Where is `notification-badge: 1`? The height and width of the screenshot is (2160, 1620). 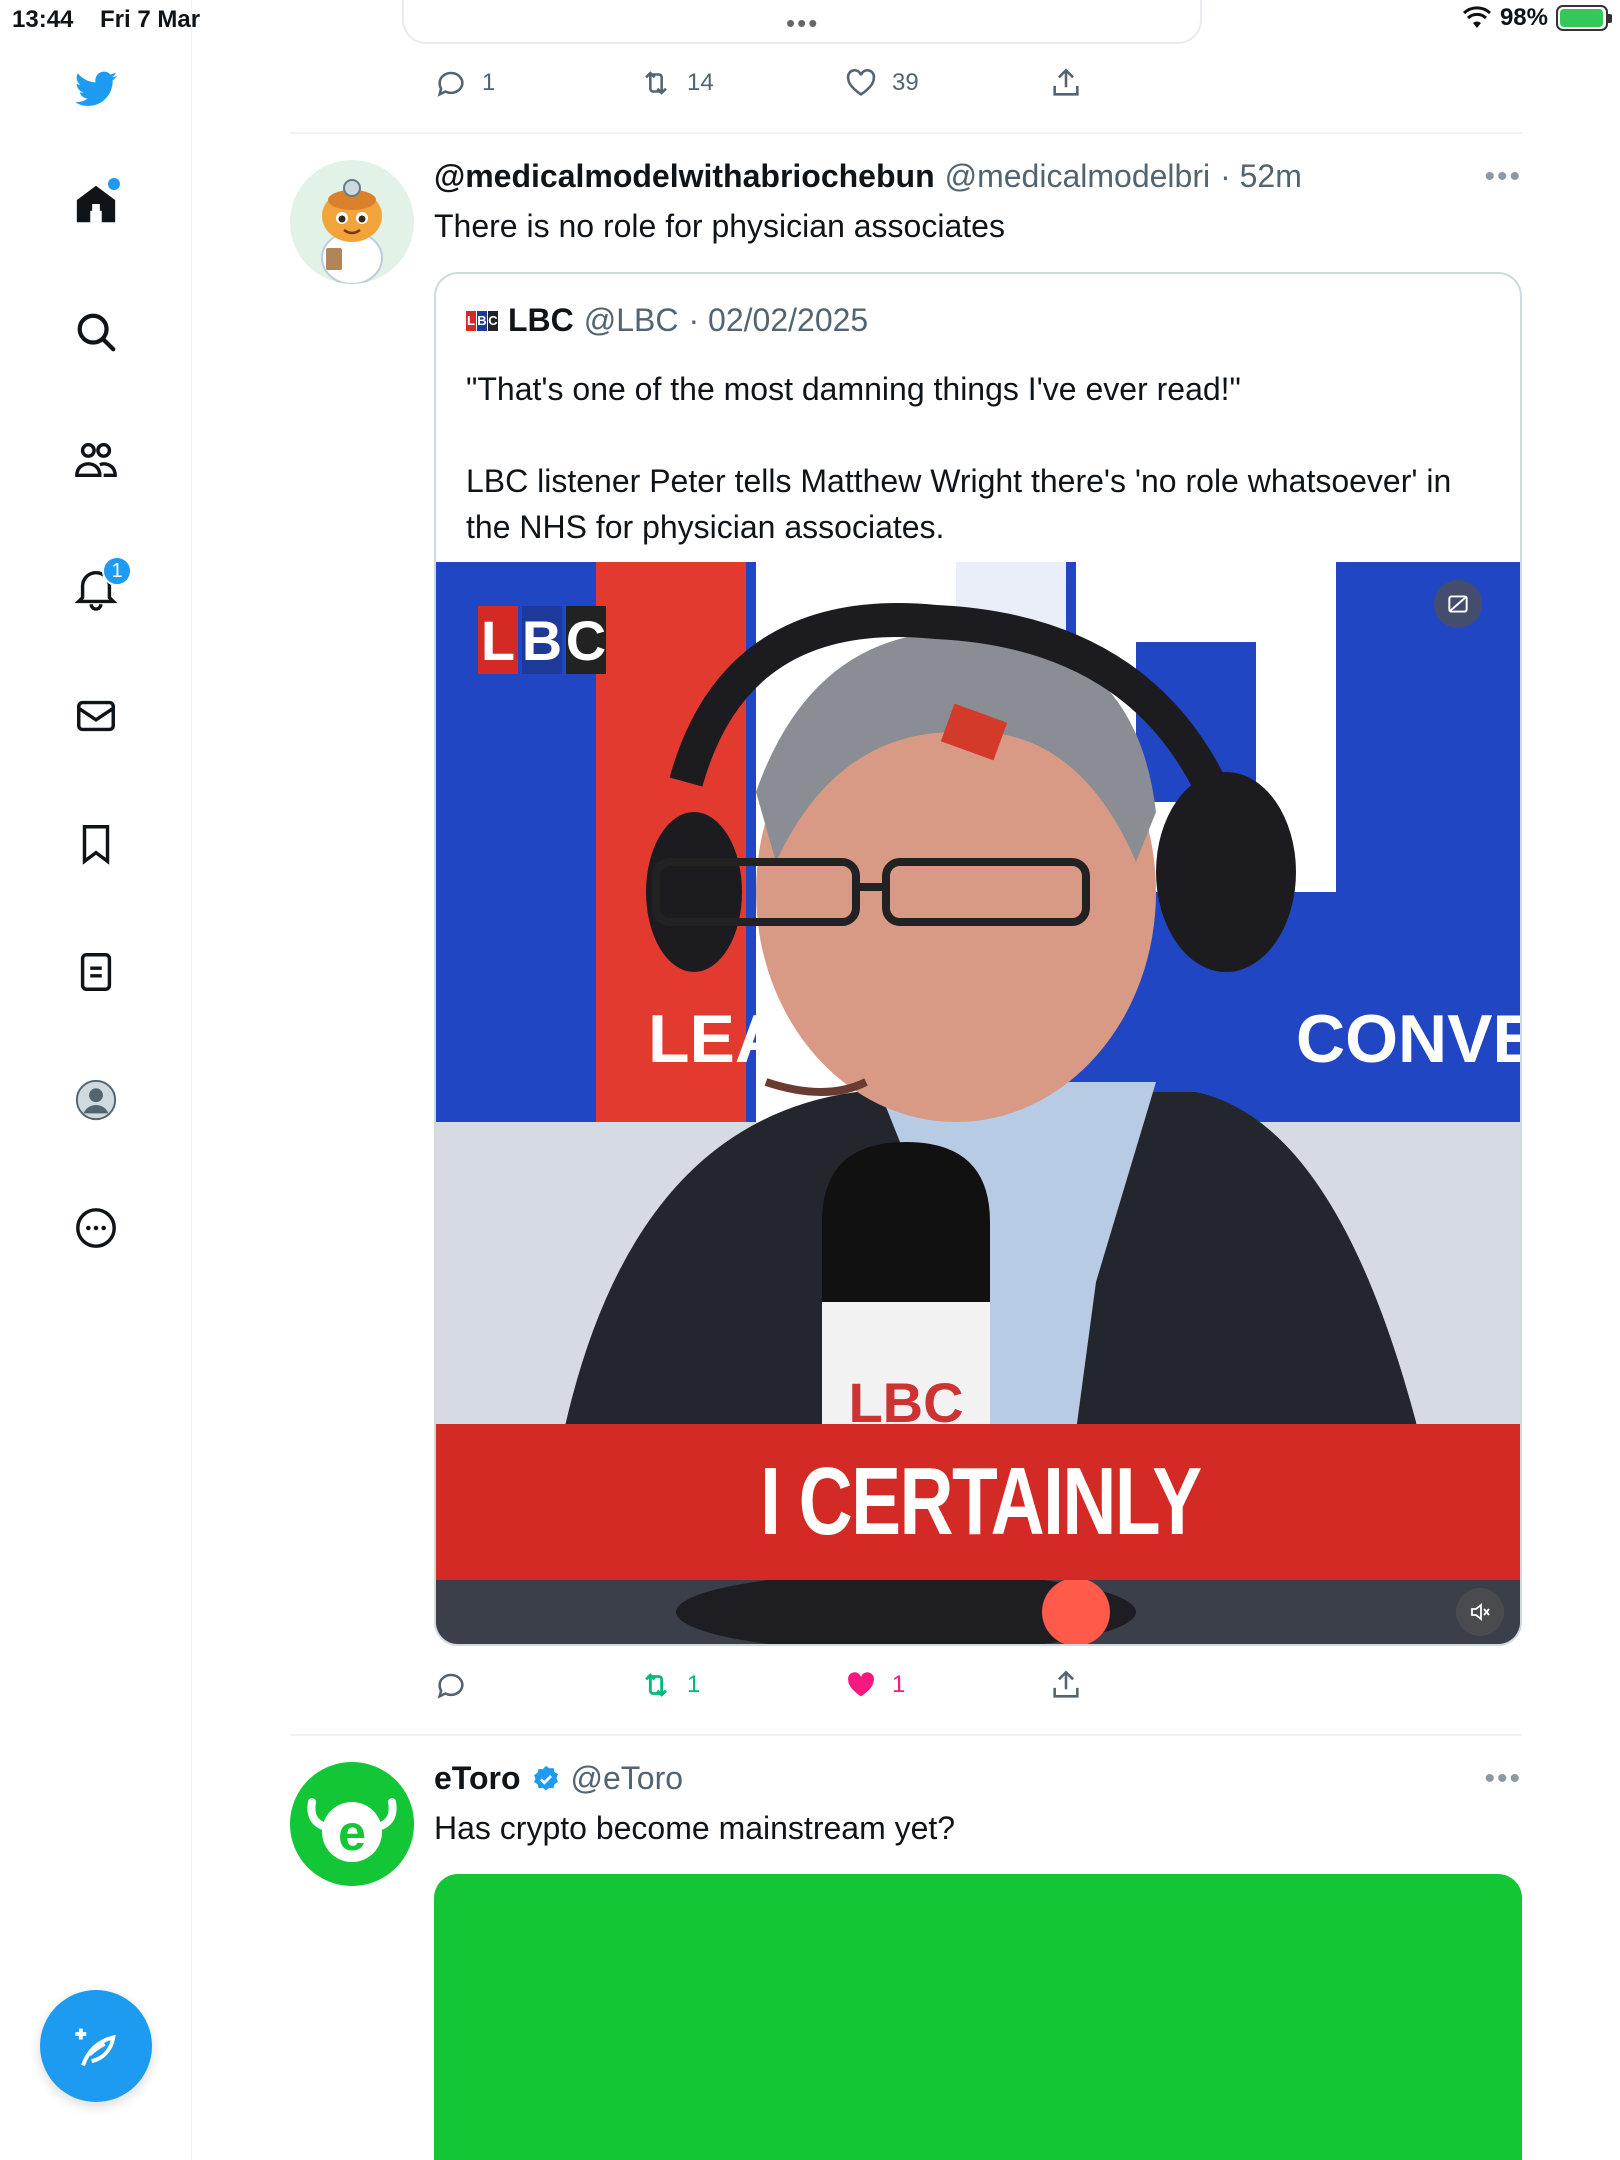 notification-badge: 1 is located at coordinates (117, 571).